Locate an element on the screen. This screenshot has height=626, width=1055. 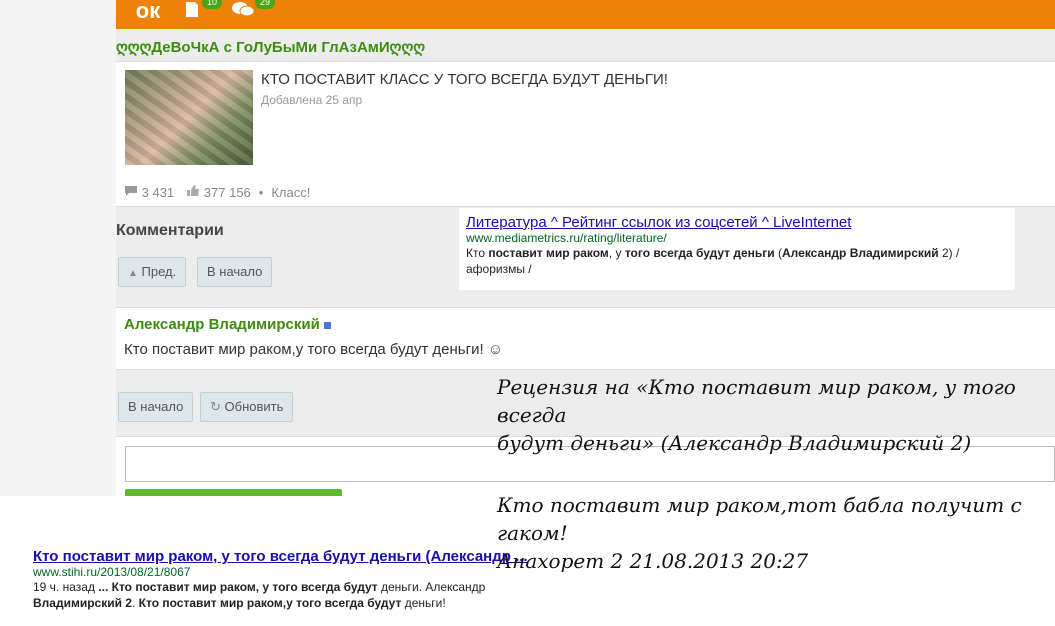
likes-counter: 377 156 is located at coordinates (218, 192).